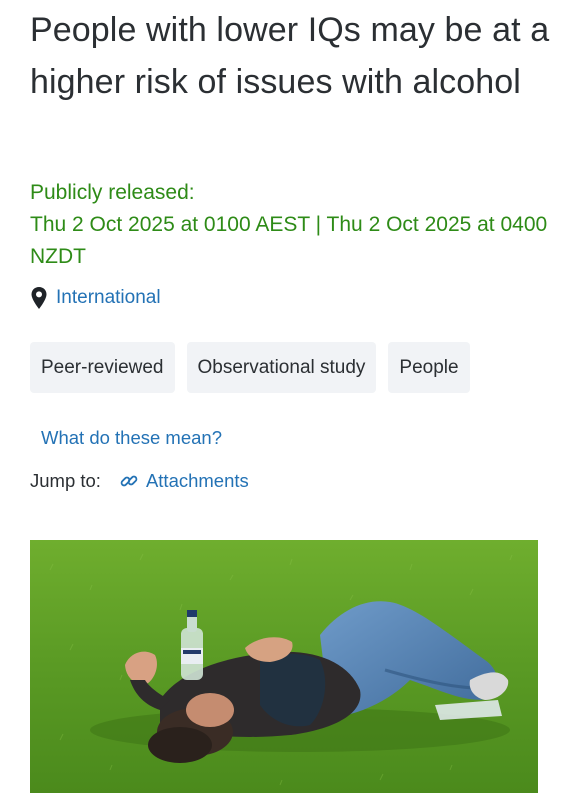 The height and width of the screenshot is (800, 567). What do you see at coordinates (108, 298) in the screenshot?
I see `location-link: International` at bounding box center [108, 298].